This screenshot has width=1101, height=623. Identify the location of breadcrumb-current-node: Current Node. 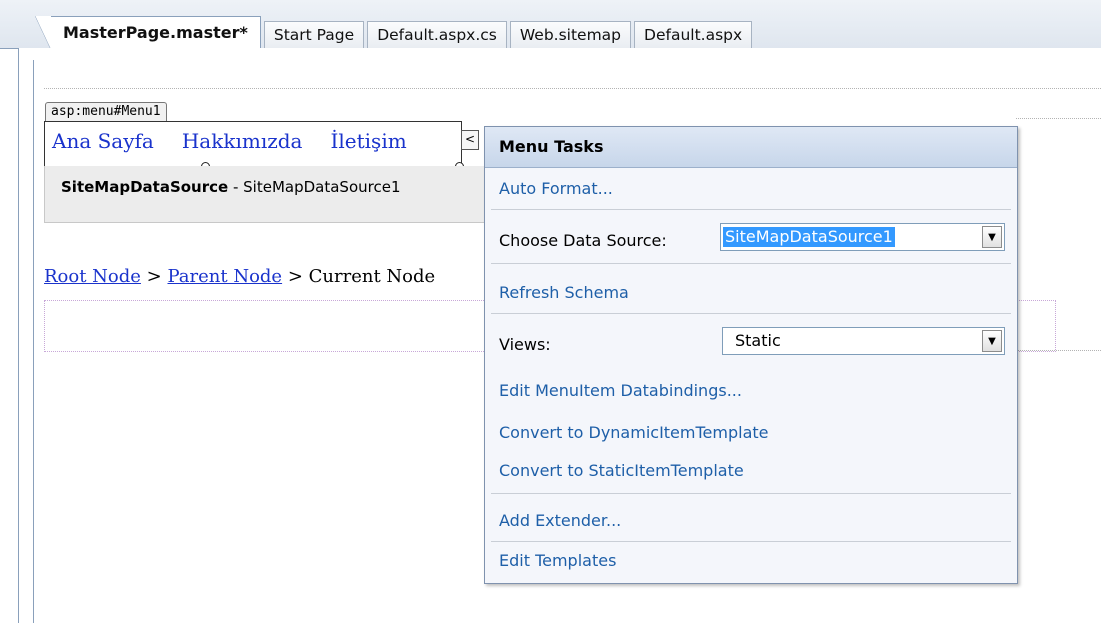
(372, 276).